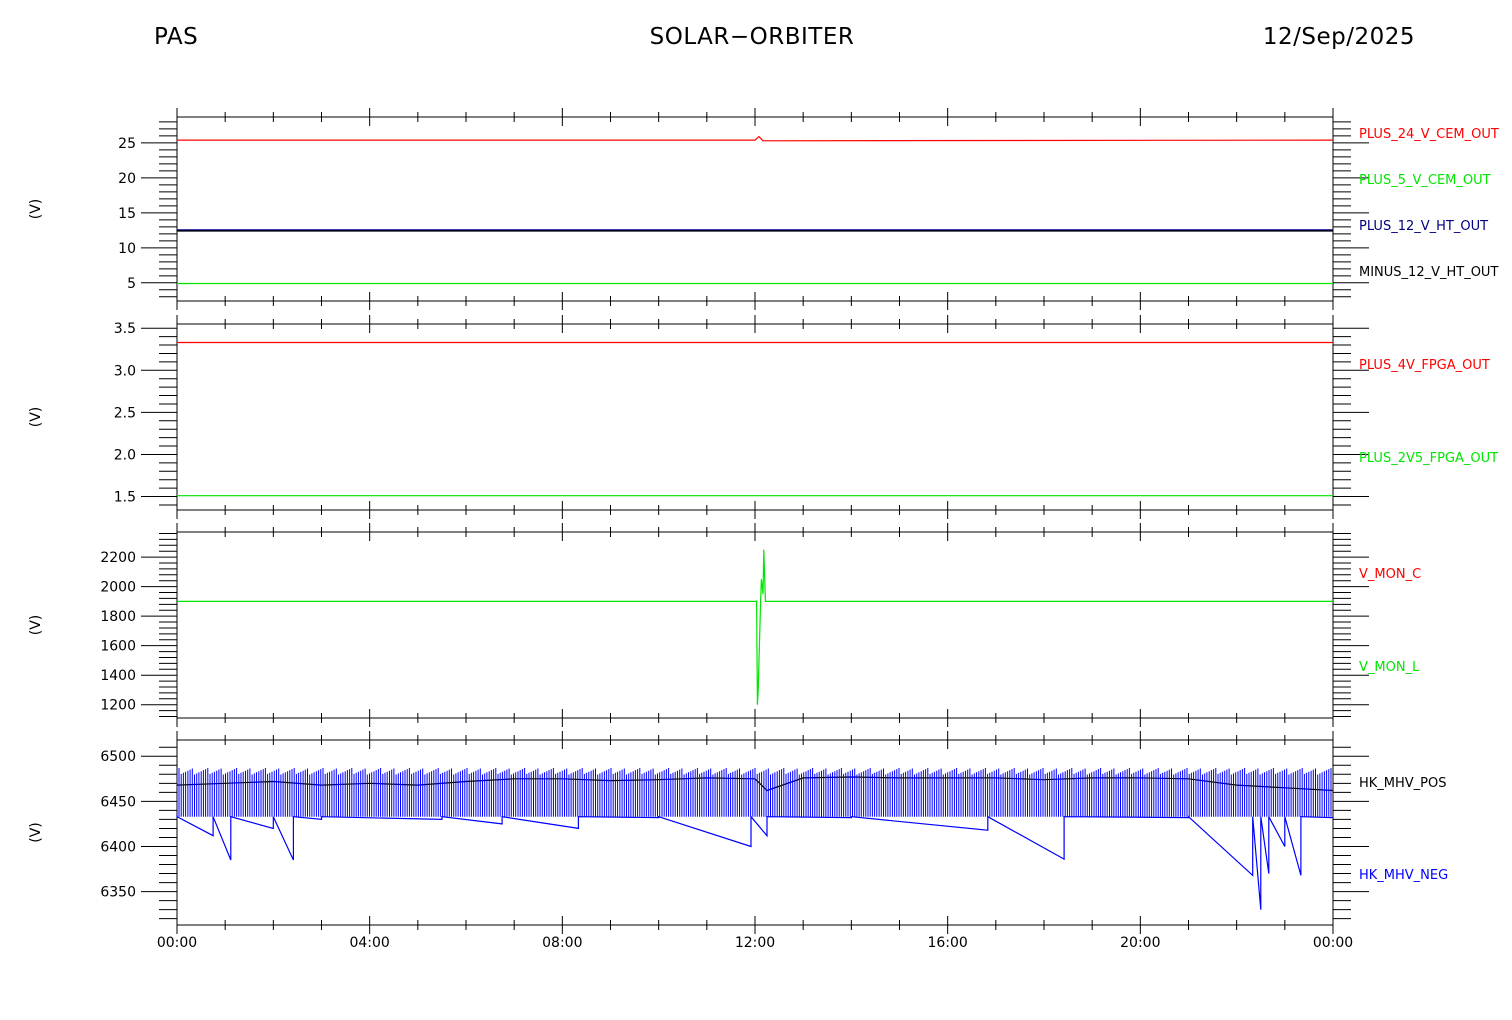 Image resolution: width=1512 pixels, height=1020 pixels. I want to click on y-tick-label: 1600, so click(118, 647).